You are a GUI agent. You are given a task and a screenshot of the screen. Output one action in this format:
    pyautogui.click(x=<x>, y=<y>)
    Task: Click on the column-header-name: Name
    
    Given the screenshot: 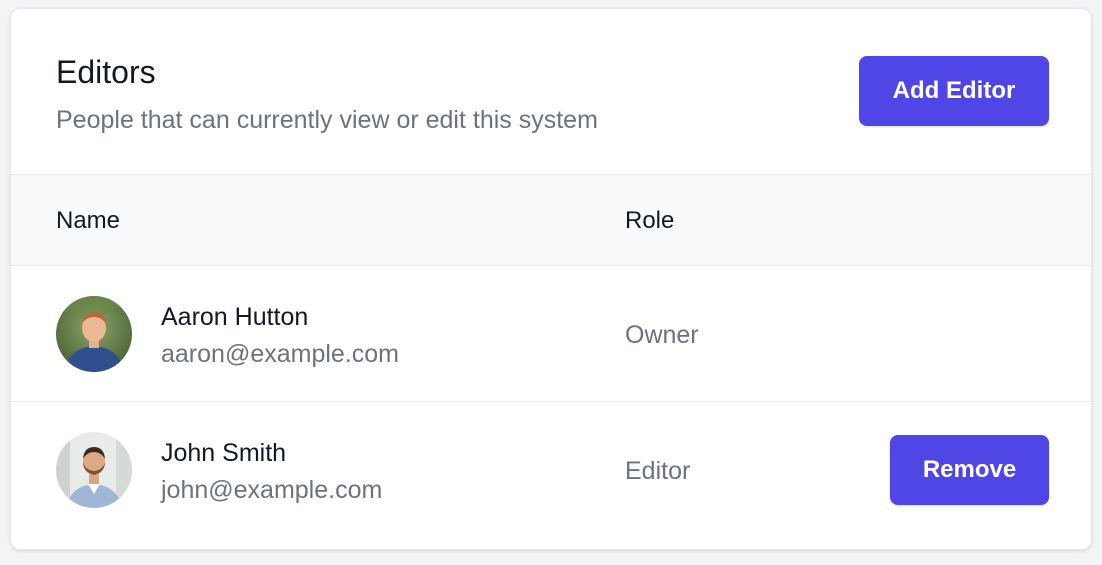 What is the action you would take?
    pyautogui.click(x=88, y=220)
    